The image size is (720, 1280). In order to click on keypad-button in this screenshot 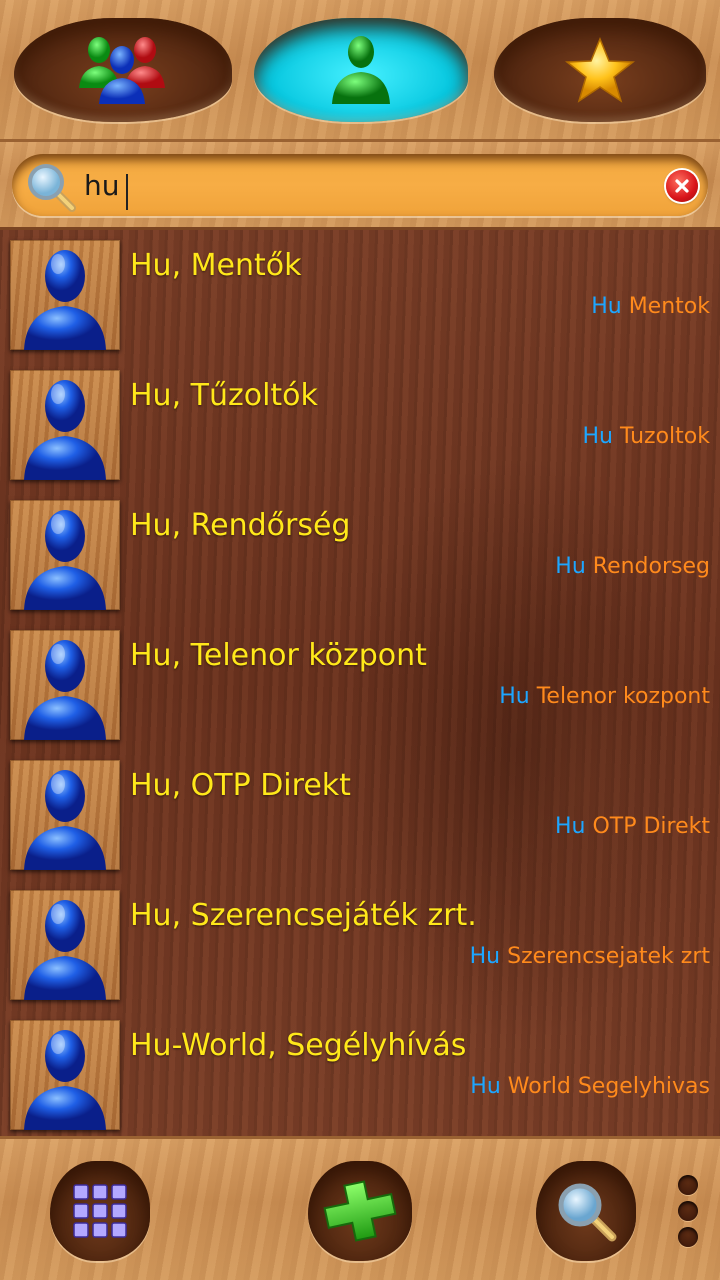, I will do `click(100, 1211)`.